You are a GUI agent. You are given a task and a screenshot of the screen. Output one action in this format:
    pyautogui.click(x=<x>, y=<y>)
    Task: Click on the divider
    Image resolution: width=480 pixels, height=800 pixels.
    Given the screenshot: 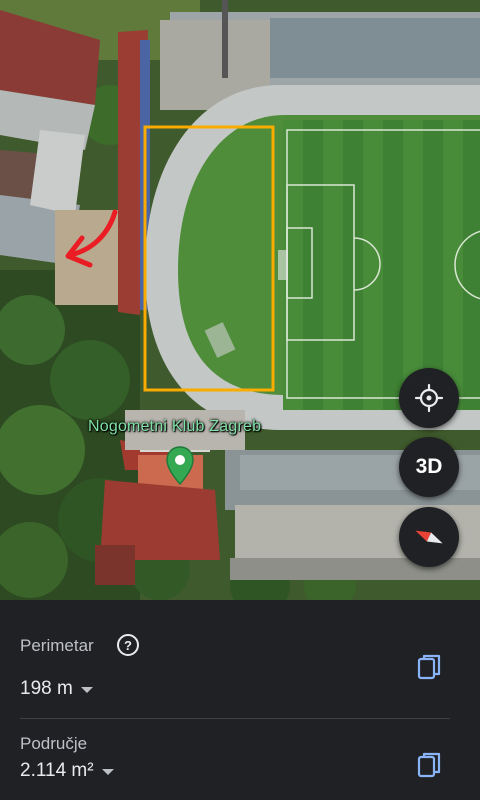 What is the action you would take?
    pyautogui.click(x=235, y=718)
    